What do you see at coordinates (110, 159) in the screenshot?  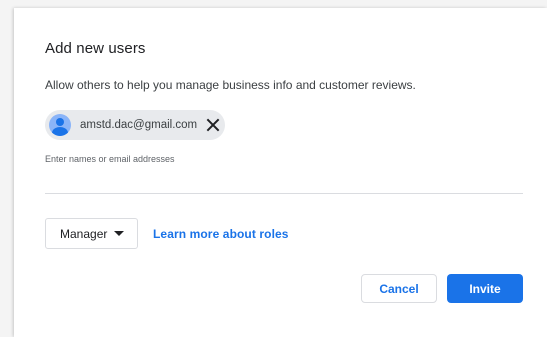 I see `invitee-input-hint: Enter names or email addresses` at bounding box center [110, 159].